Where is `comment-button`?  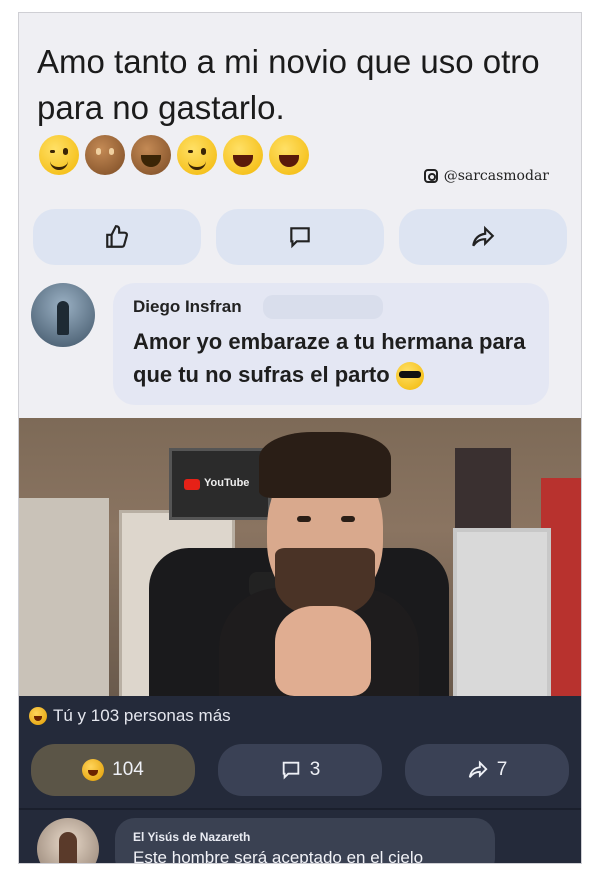
comment-button is located at coordinates (300, 237).